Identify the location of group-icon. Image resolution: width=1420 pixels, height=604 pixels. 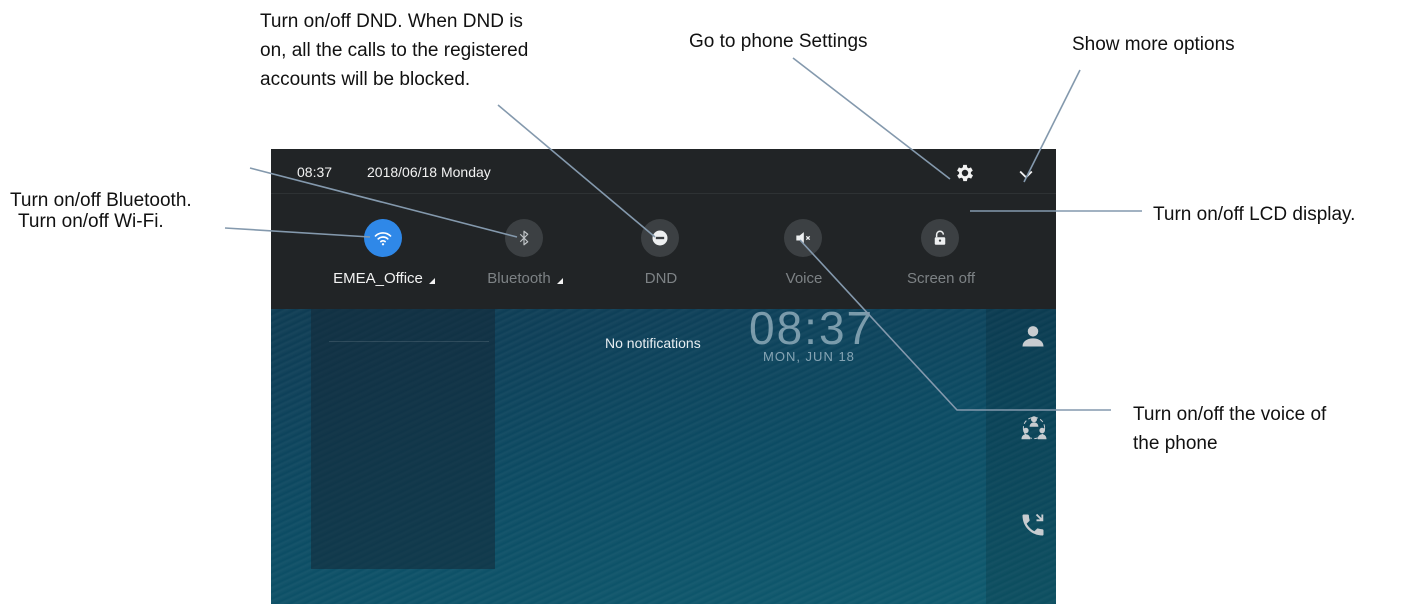
(1034, 428).